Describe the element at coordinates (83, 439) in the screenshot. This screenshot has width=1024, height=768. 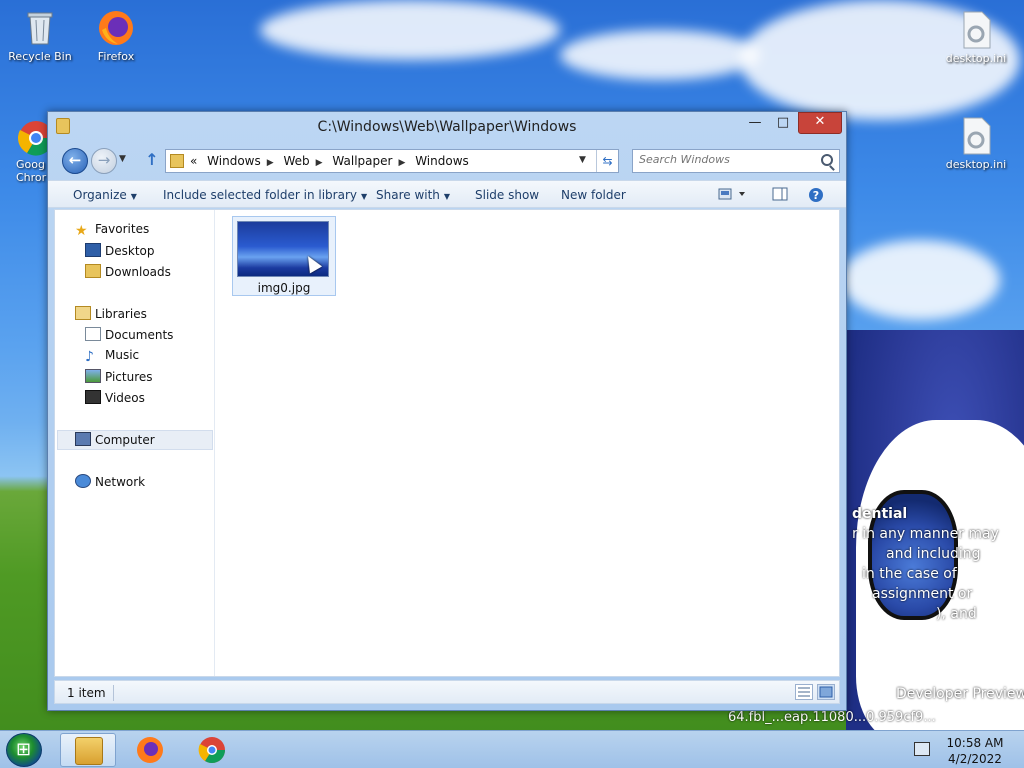
I see `computer-icon` at that location.